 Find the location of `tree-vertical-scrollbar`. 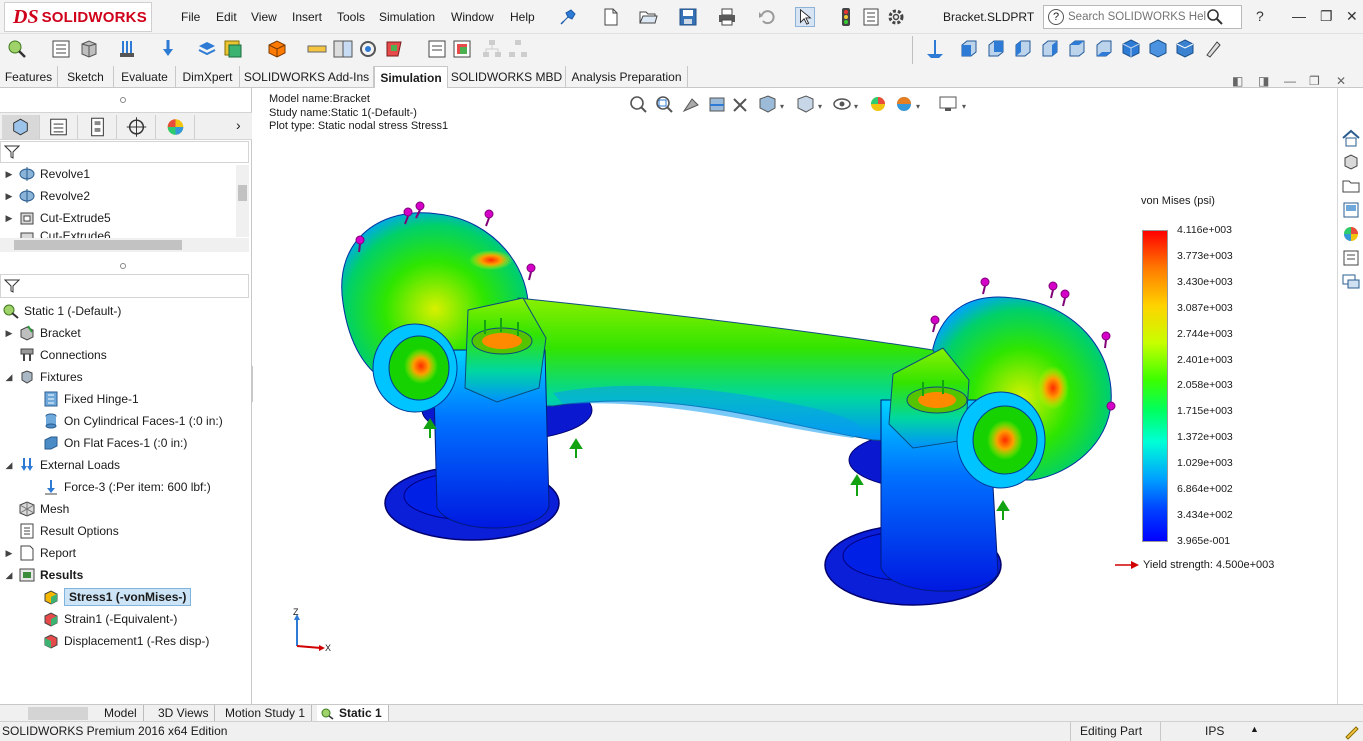

tree-vertical-scrollbar is located at coordinates (242, 201).